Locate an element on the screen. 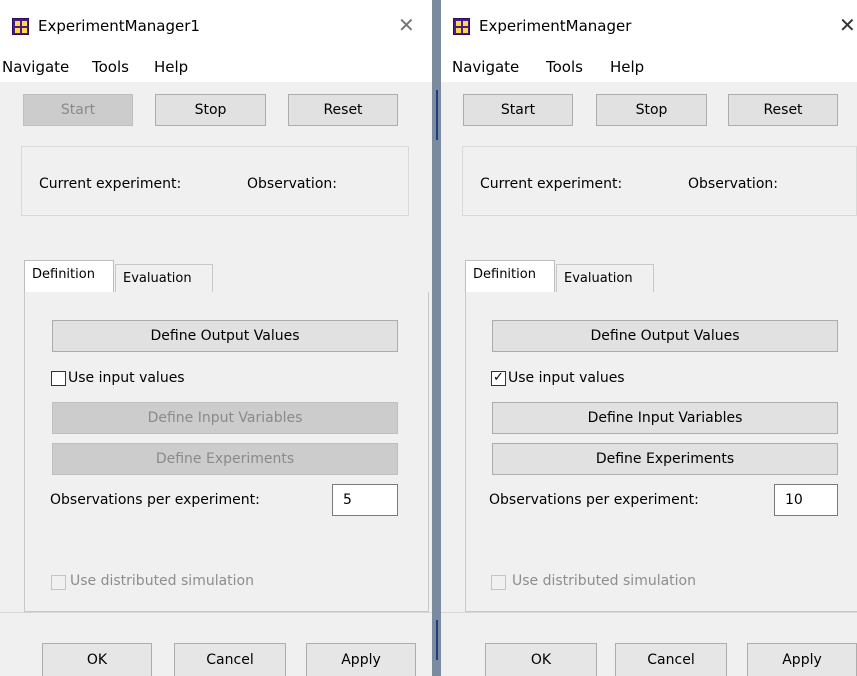  window-title: ExperimentManager is located at coordinates (555, 26).